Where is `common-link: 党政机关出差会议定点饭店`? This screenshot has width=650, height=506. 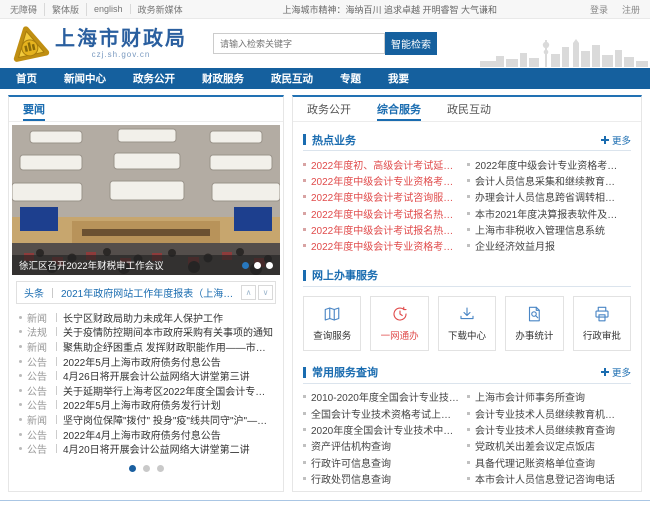
common-link: 党政机关出差会议定点饭店 is located at coordinates (545, 446).